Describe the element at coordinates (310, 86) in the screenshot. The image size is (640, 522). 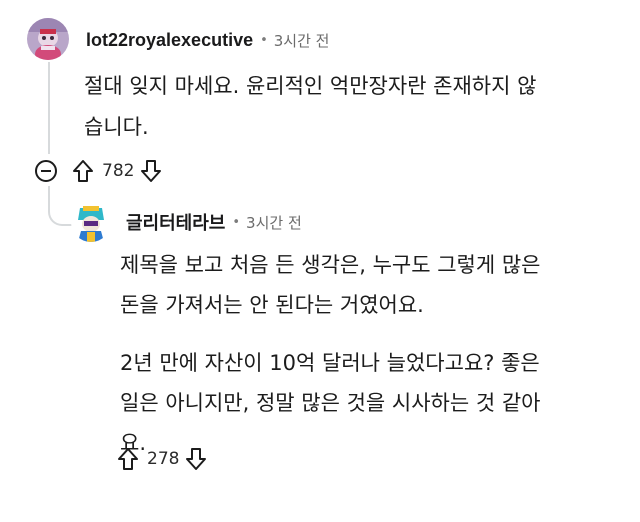
I see `comment-text-line: 절대 잊지 마세요. 윤리적인 억만장자란 존재하지 않` at that location.